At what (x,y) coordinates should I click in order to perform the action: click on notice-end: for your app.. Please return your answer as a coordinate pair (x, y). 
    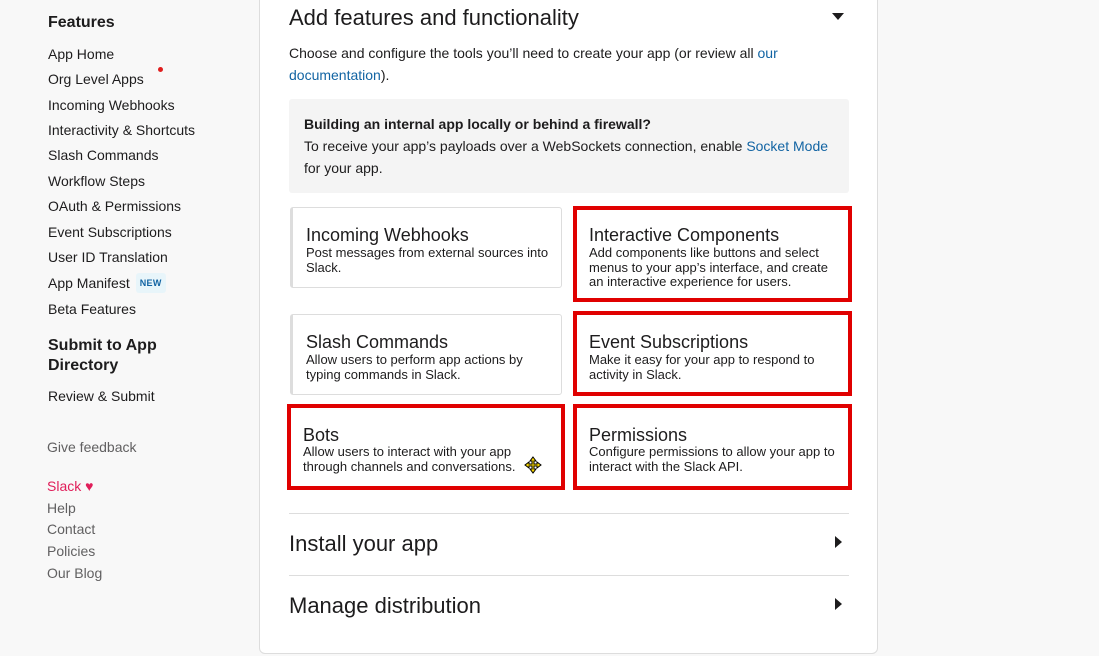
    Looking at the image, I should click on (343, 168).